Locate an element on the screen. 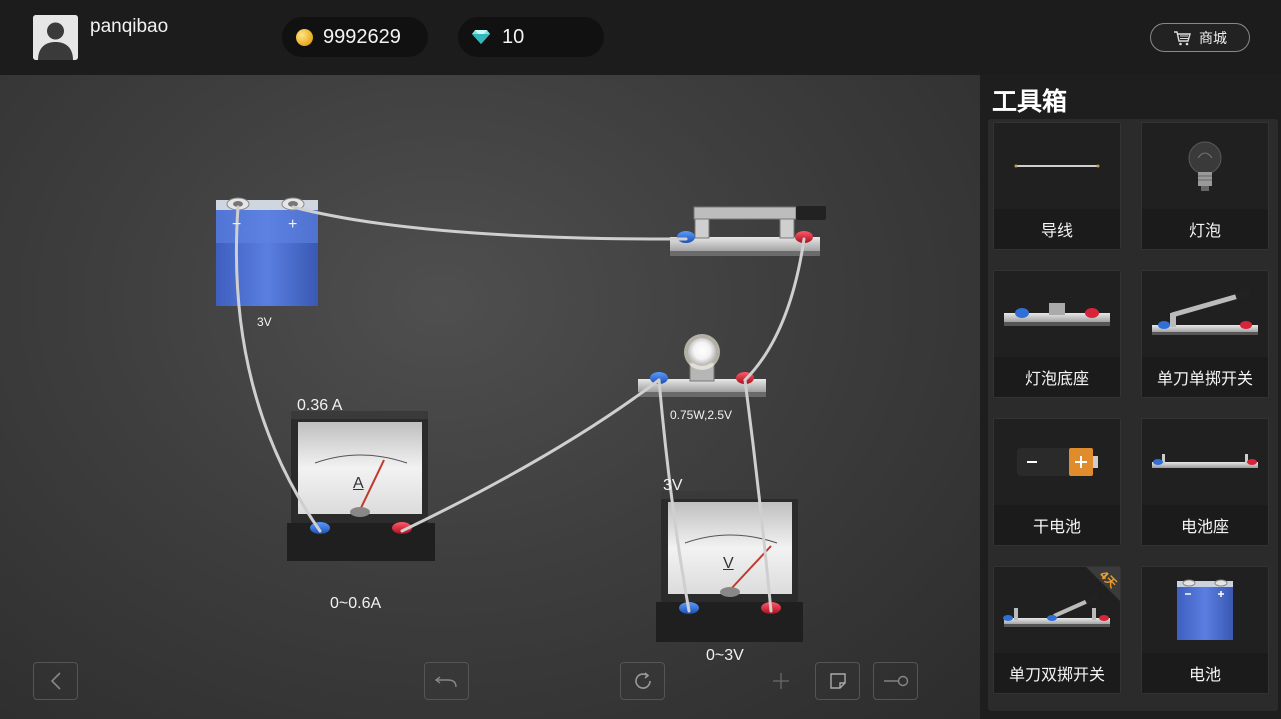  refresh-icon is located at coordinates (642, 680).